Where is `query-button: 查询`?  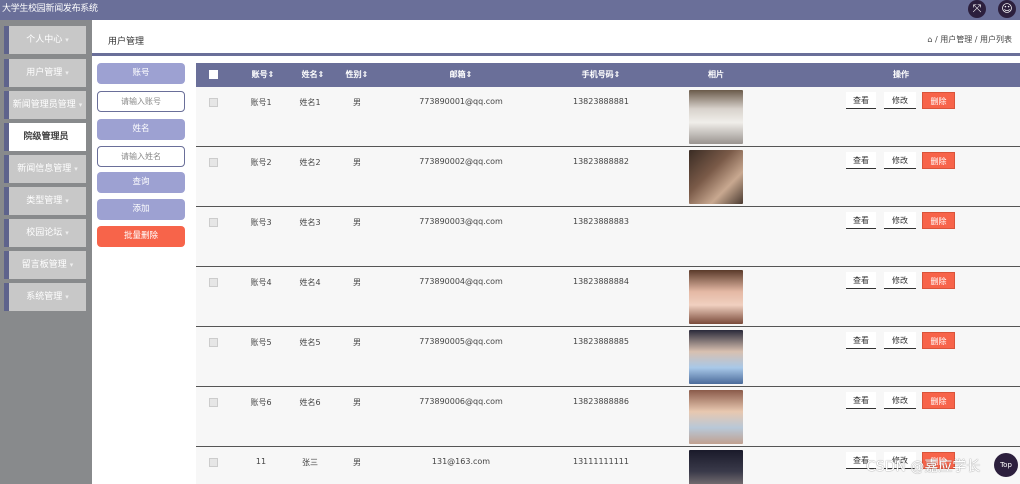 query-button: 查询 is located at coordinates (141, 182).